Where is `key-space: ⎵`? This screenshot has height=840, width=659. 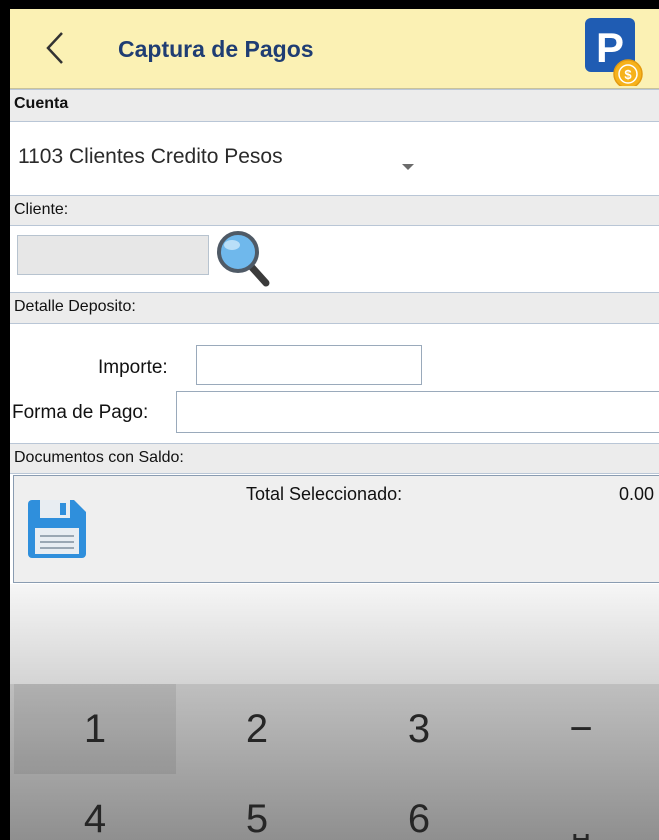 key-space: ⎵ is located at coordinates (579, 807).